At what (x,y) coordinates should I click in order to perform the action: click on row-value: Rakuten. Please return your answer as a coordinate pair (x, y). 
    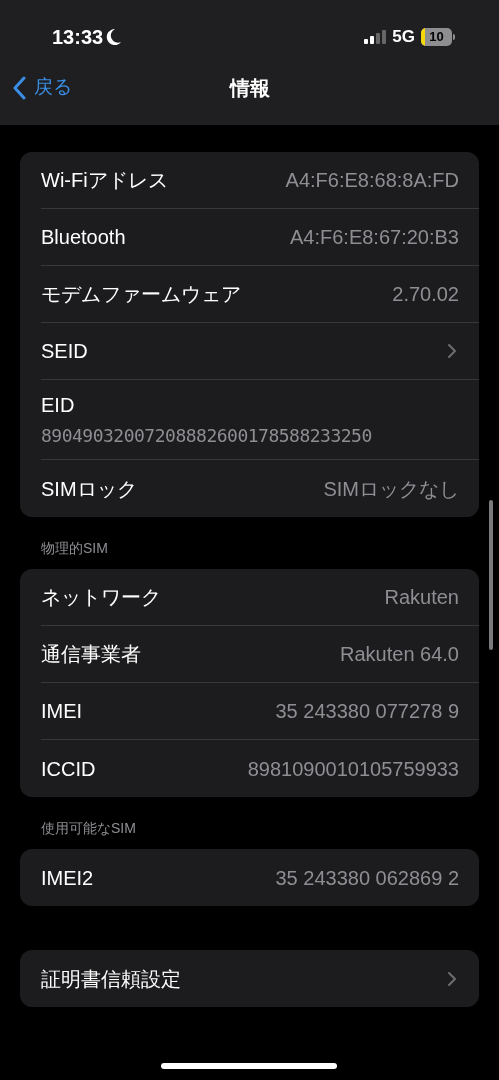
    Looking at the image, I should click on (421, 597).